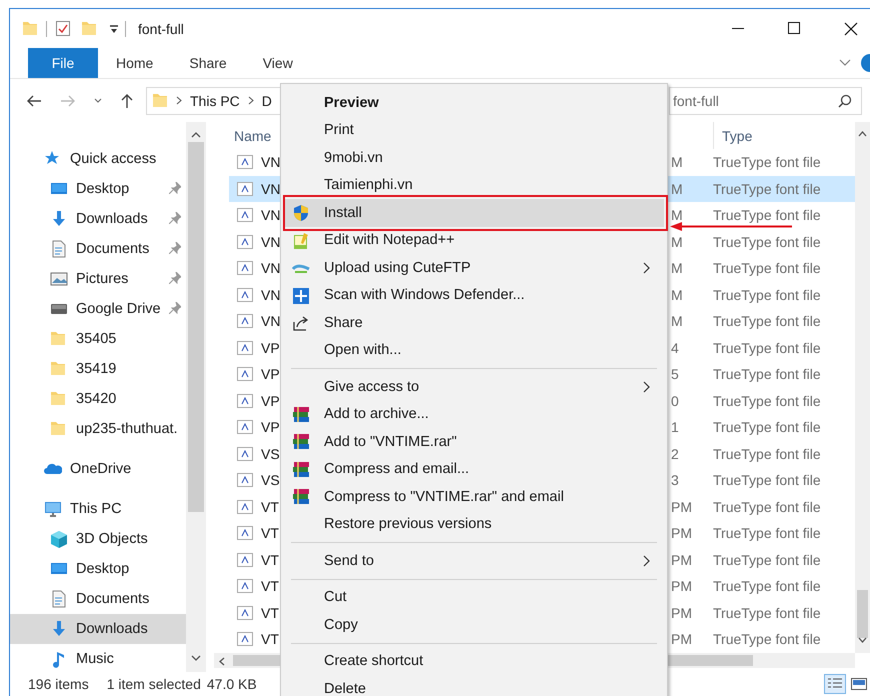  Describe the element at coordinates (675, 374) in the screenshot. I see `date-cell-text: 5` at that location.